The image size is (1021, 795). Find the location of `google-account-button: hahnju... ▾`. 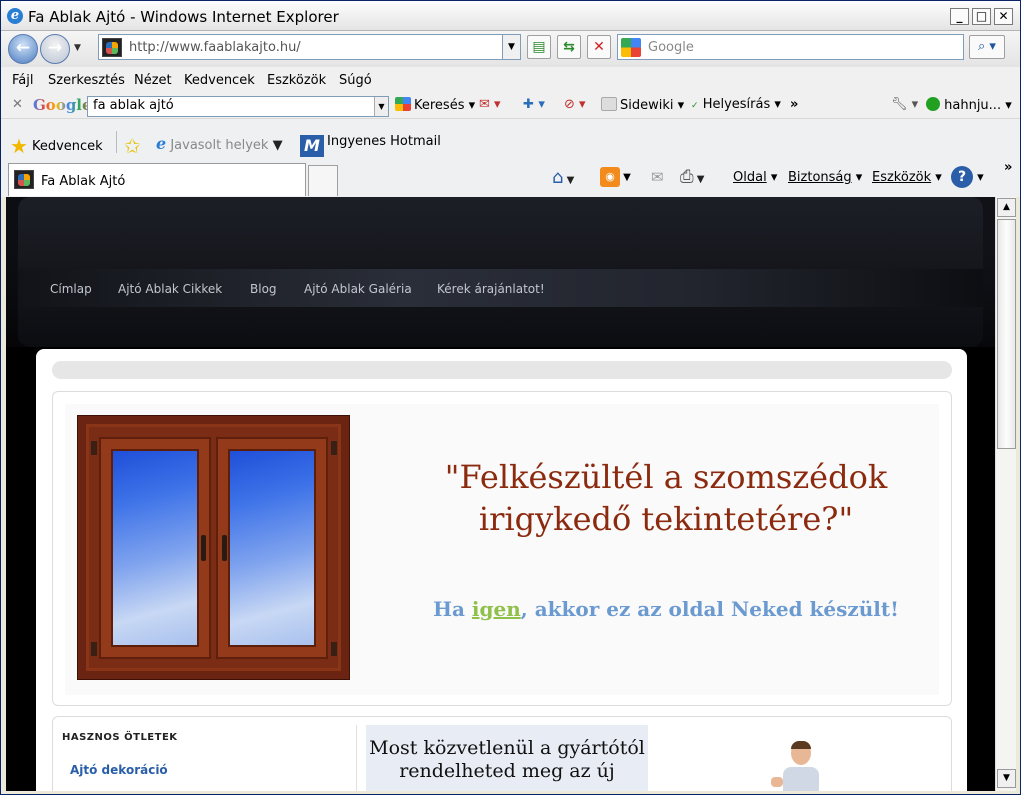

google-account-button: hahnju... ▾ is located at coordinates (969, 105).